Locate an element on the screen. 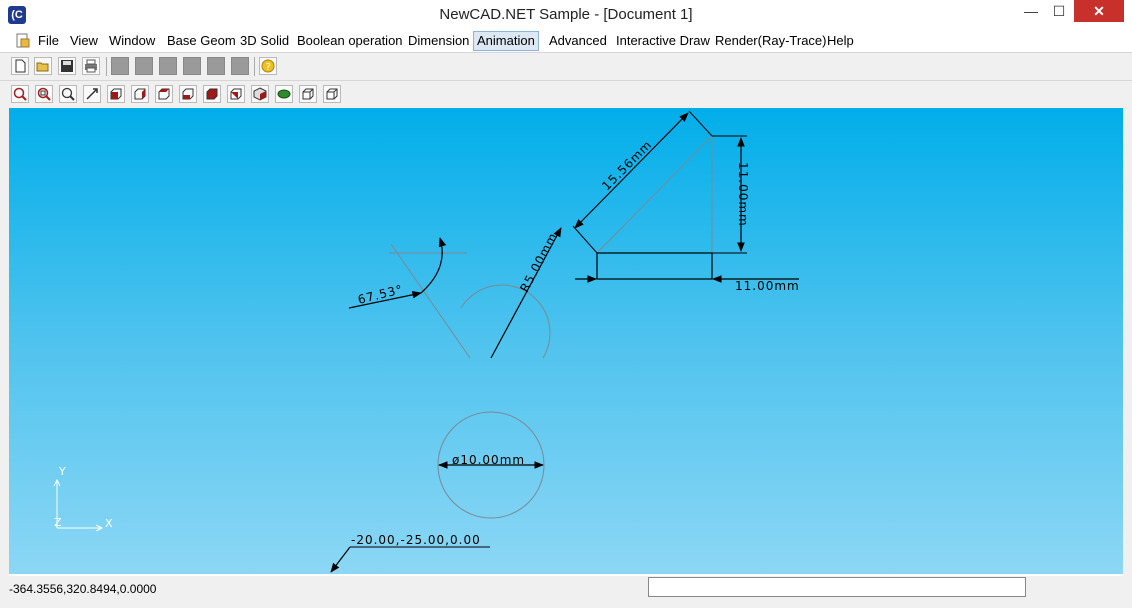  minimize-button: — is located at coordinates (1031, 11).